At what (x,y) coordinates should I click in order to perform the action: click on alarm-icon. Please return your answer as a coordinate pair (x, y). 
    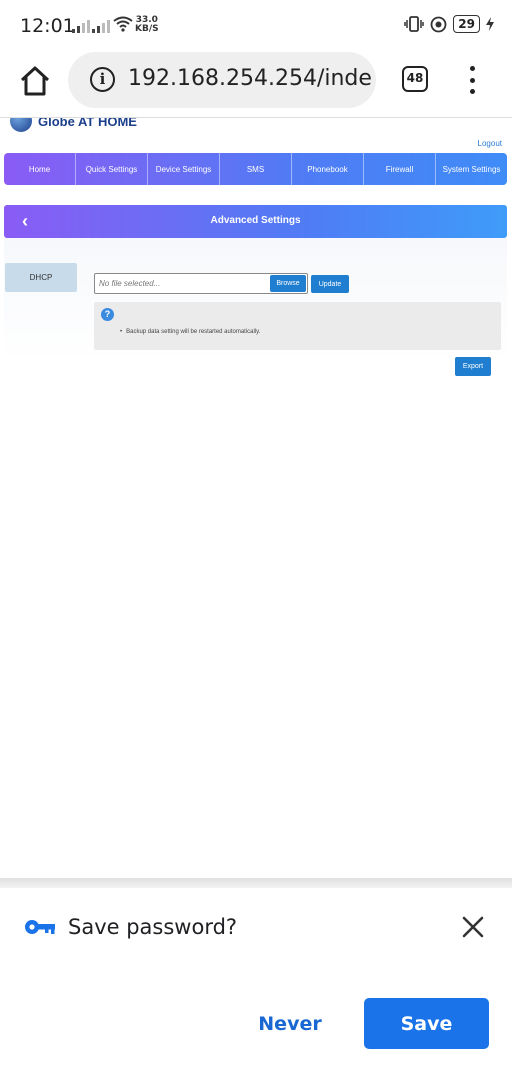
    Looking at the image, I should click on (438, 24).